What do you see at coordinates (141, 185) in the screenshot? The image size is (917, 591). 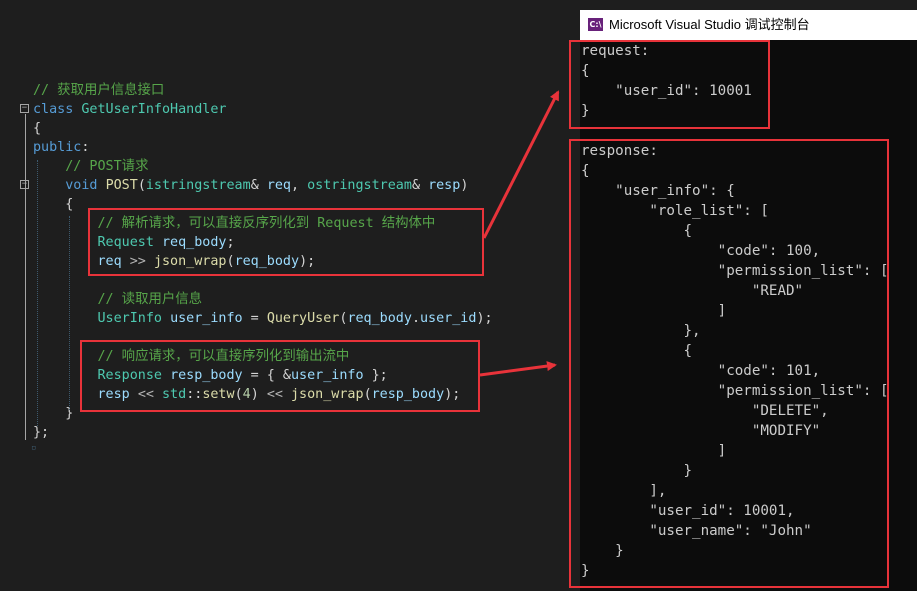 I see `code-token: (` at bounding box center [141, 185].